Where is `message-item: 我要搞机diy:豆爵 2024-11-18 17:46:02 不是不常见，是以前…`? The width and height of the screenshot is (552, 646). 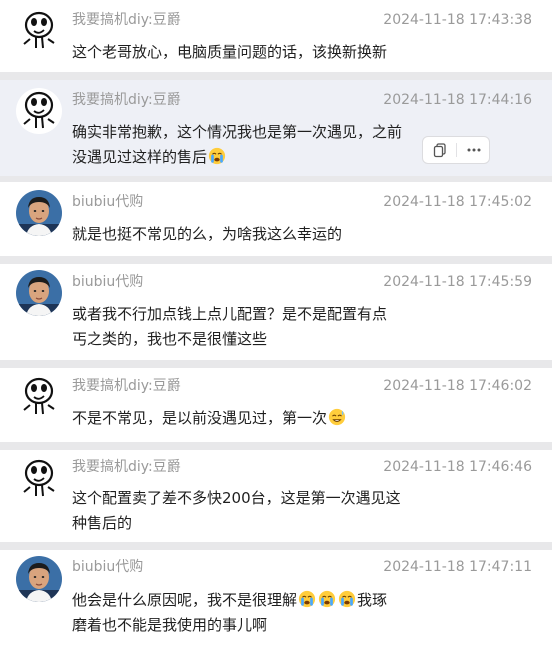
message-item: 我要搞机diy:豆爵 2024-11-18 17:46:02 不是不常见，是以前… is located at coordinates (276, 405).